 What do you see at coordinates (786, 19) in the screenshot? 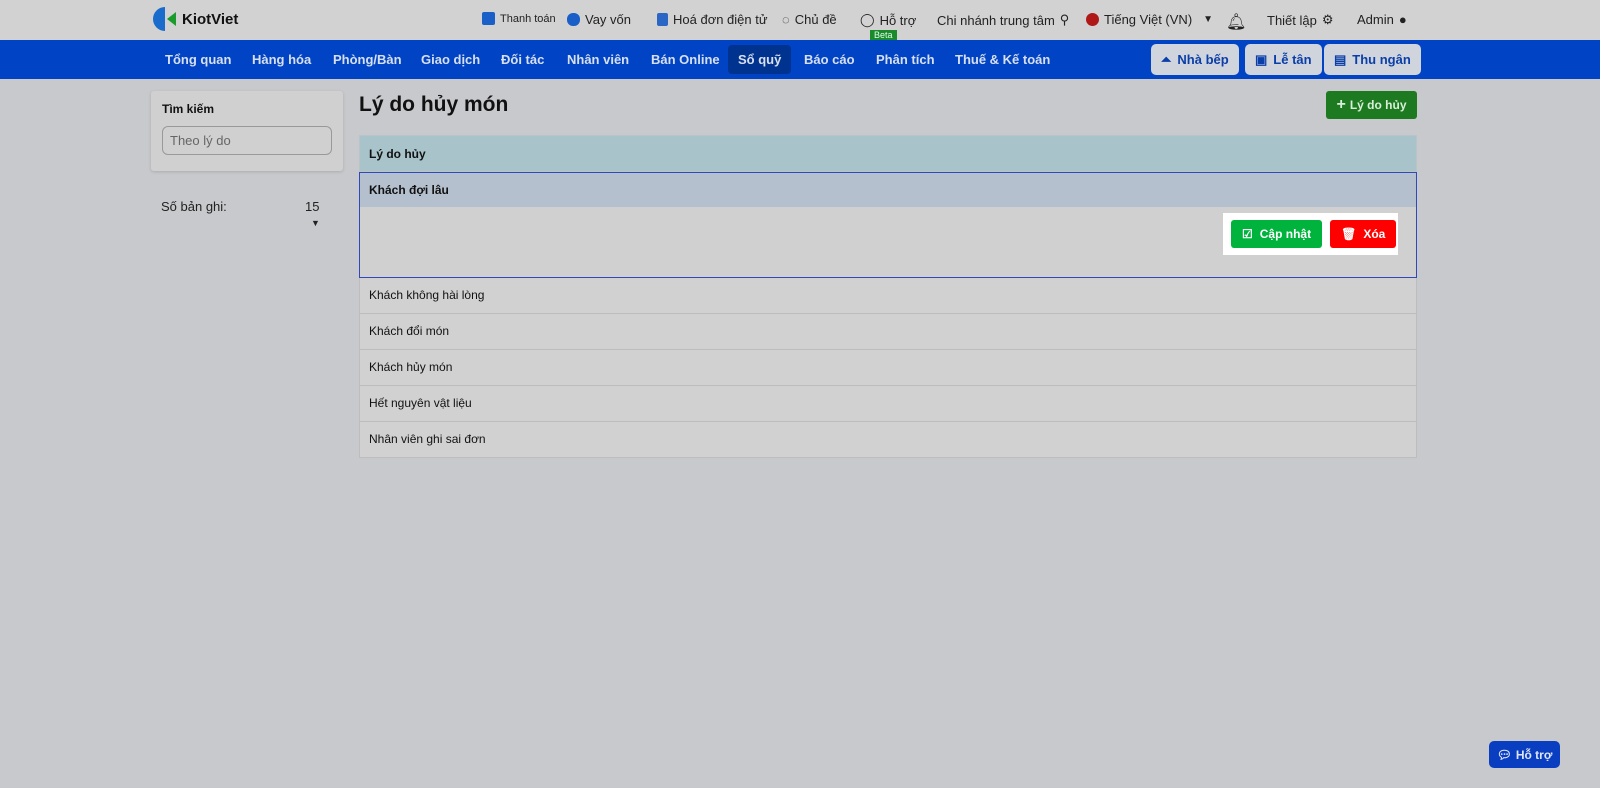
I see `palette-icon: ◌` at bounding box center [786, 19].